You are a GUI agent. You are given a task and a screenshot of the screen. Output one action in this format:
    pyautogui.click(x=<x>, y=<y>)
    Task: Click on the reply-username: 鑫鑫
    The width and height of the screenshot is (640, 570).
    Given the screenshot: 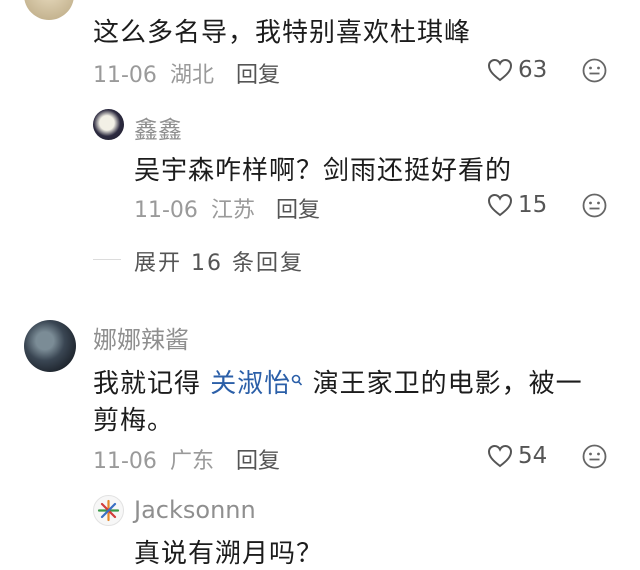 What is the action you would take?
    pyautogui.click(x=158, y=127)
    